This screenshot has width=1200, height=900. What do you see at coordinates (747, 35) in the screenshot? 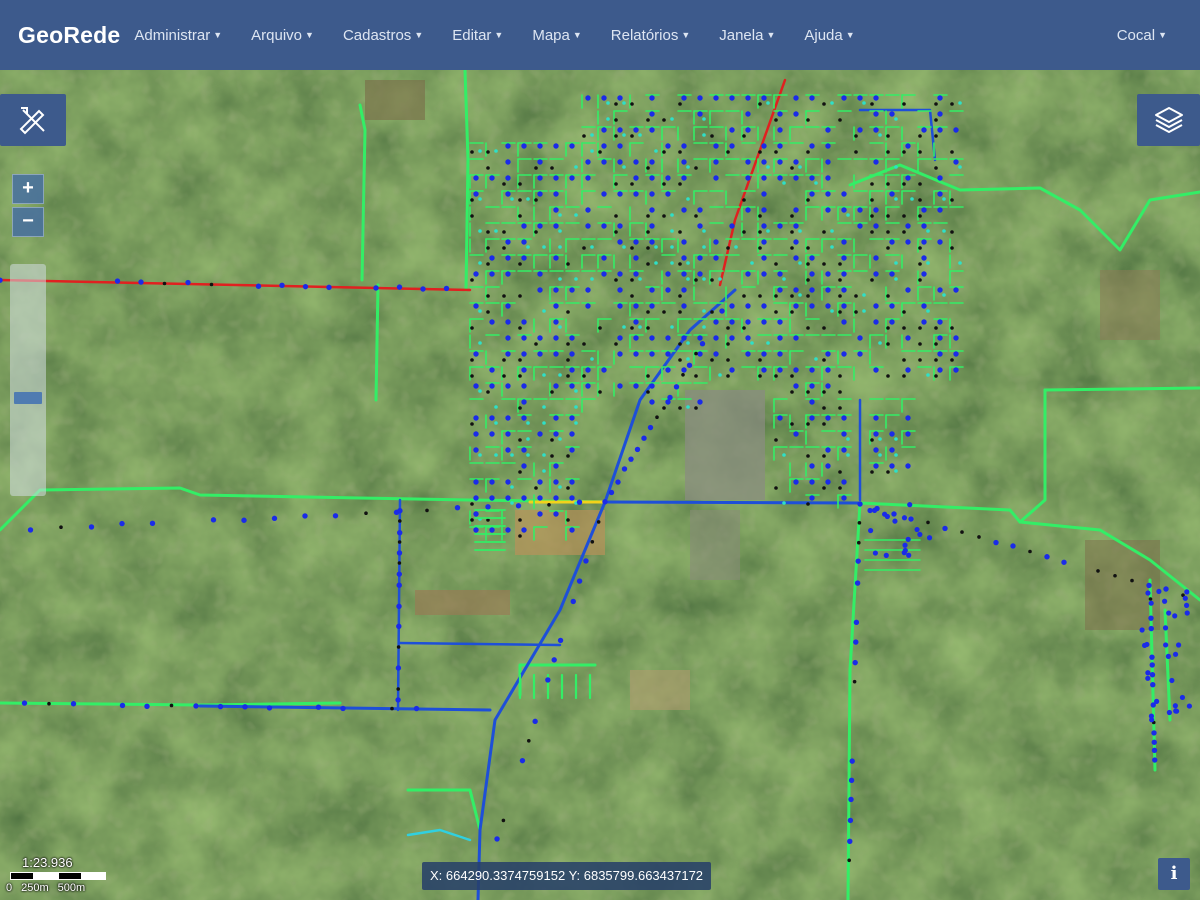
I see `menu-janela: Janela ▼` at bounding box center [747, 35].